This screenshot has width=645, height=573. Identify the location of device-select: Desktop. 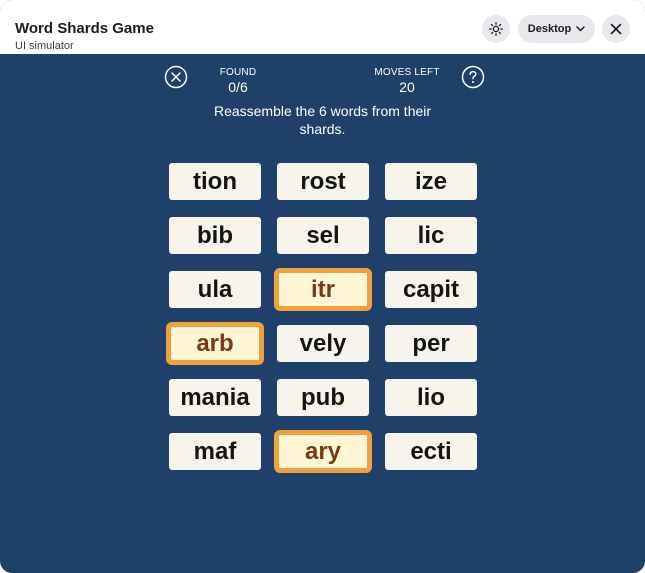
(556, 29).